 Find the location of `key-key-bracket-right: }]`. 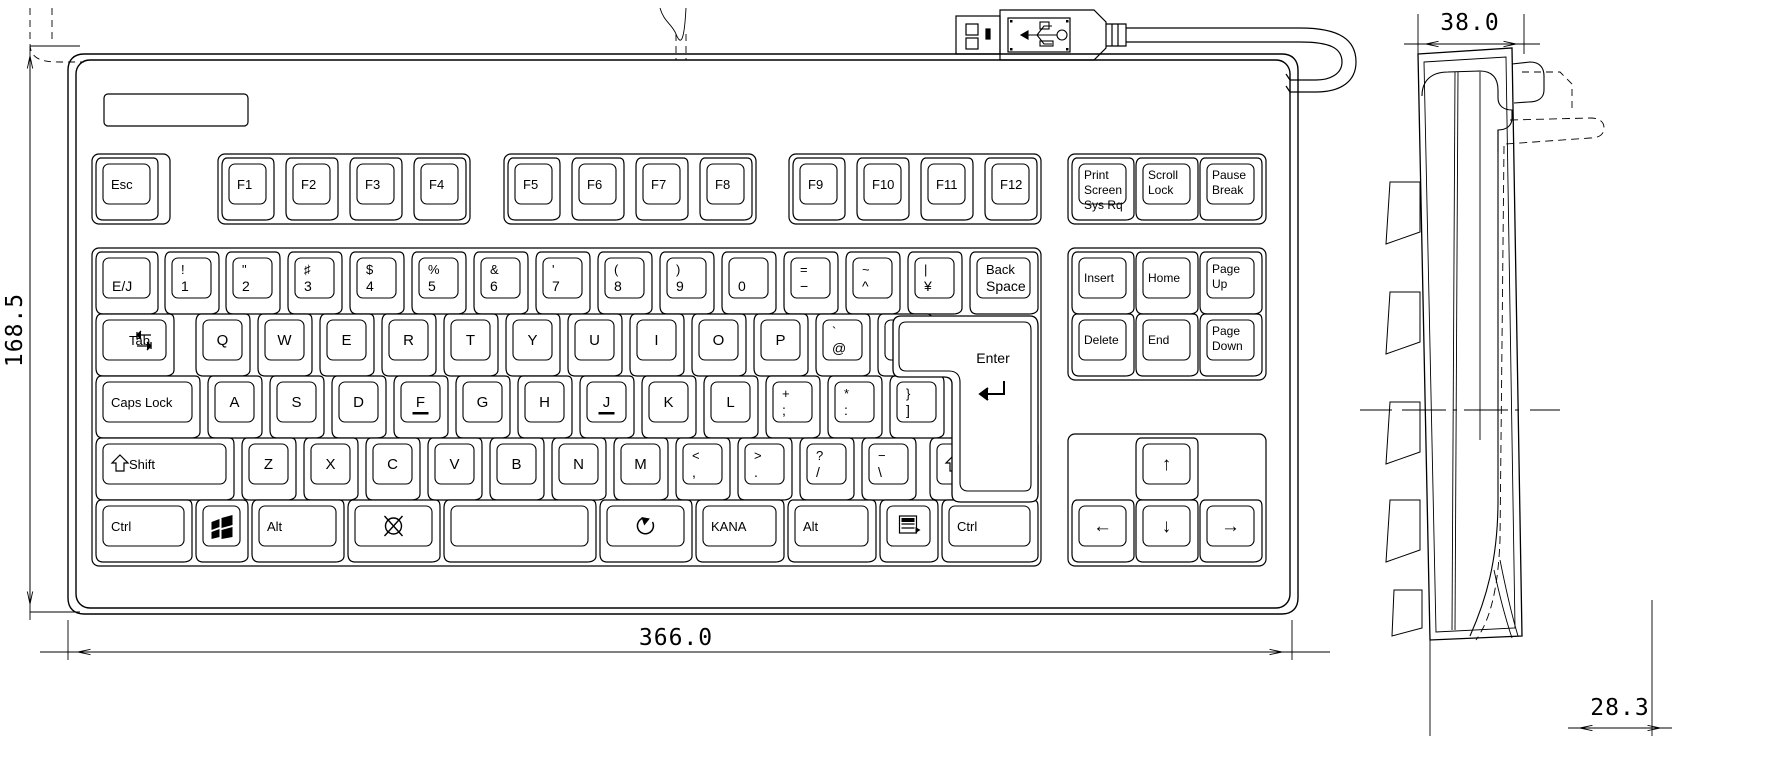

key-key-bracket-right: }] is located at coordinates (917, 407).